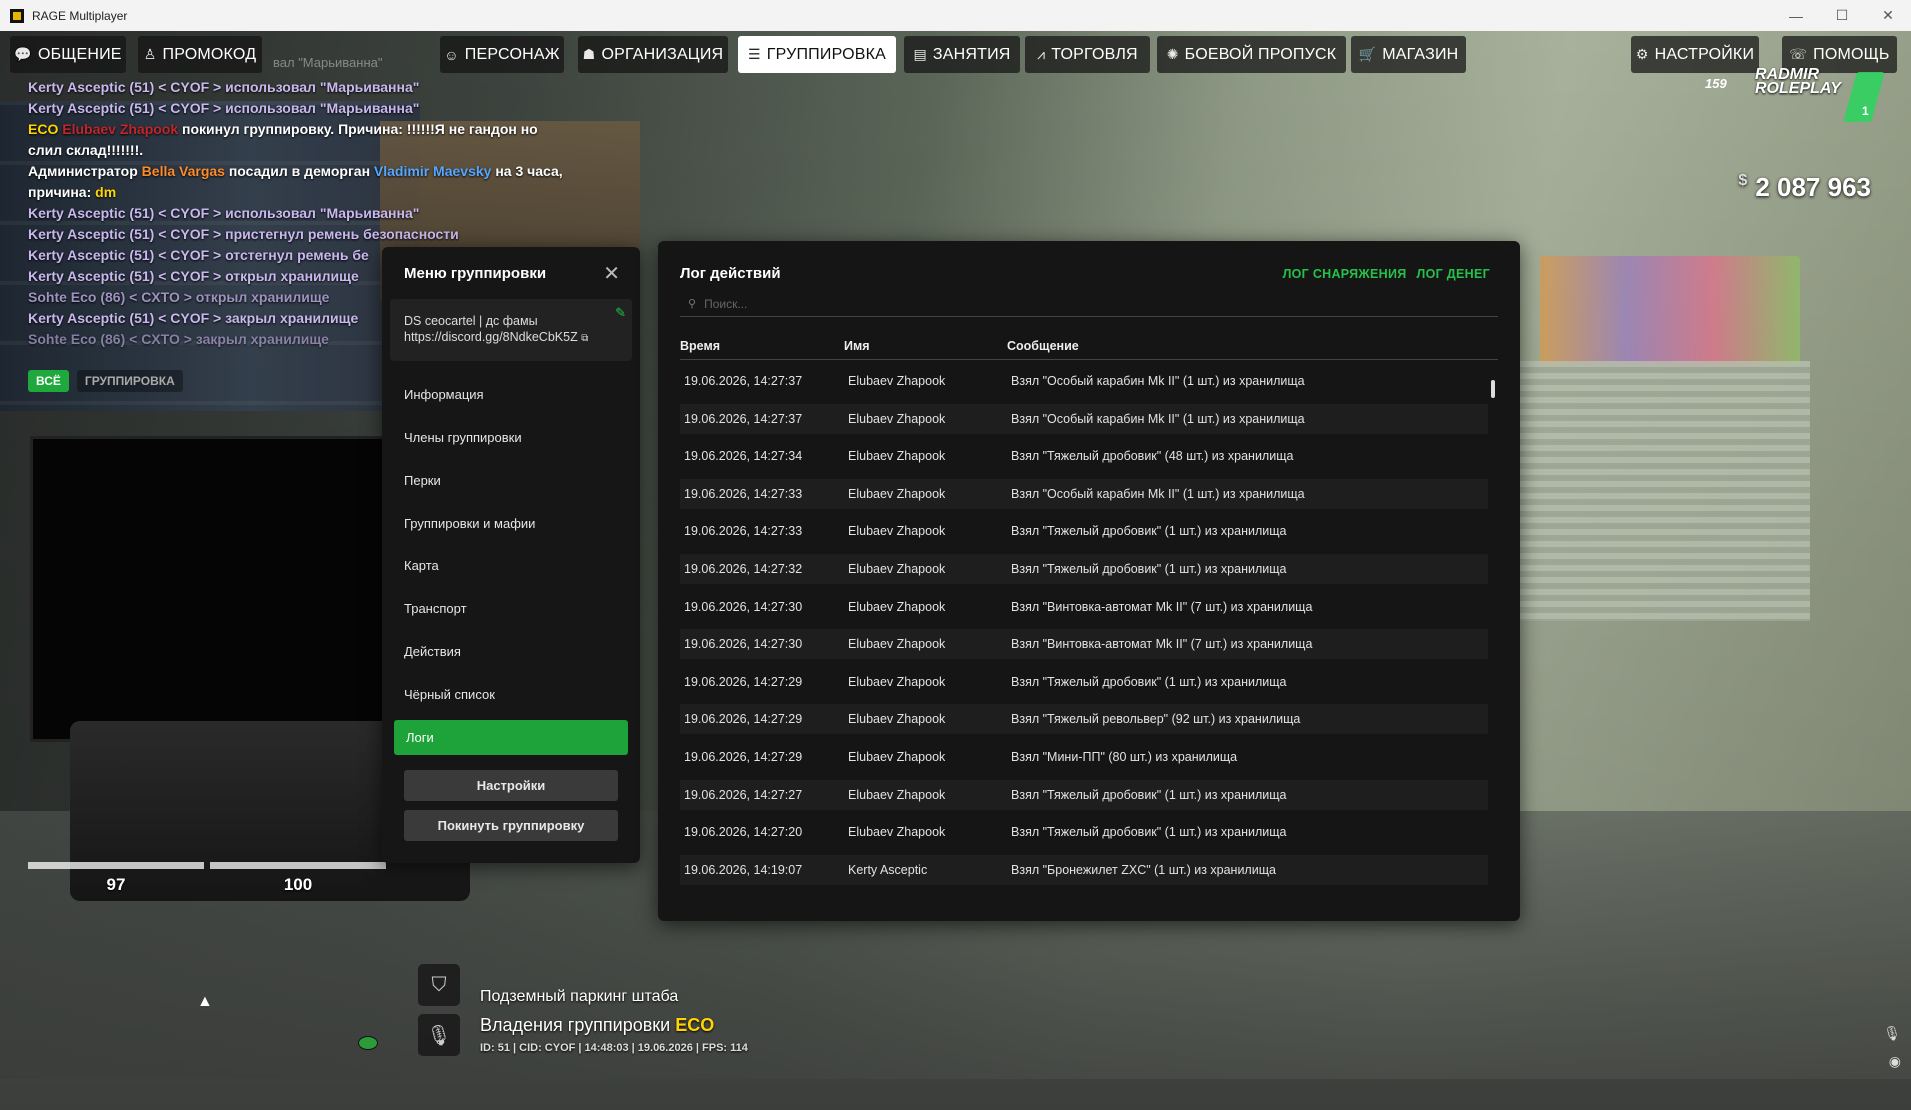 This screenshot has height=1110, width=1911. I want to click on chat-text: посадил в деморган, so click(299, 171).